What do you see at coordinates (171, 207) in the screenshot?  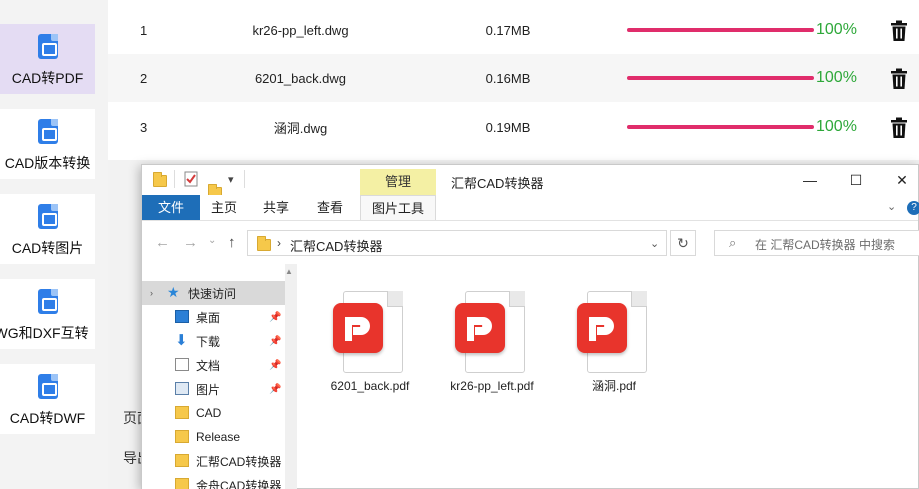 I see `tab-file: 文件` at bounding box center [171, 207].